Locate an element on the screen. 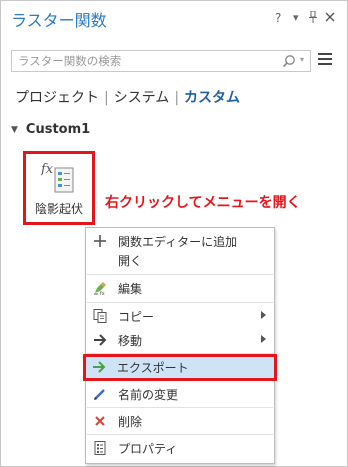 The width and height of the screenshot is (348, 467). instruction-annotation: 右クリックしてメニューを開く is located at coordinates (203, 203).